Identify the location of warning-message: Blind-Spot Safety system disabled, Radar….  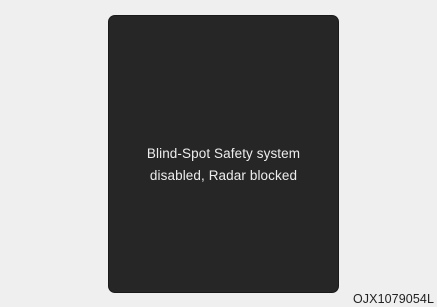
(223, 165).